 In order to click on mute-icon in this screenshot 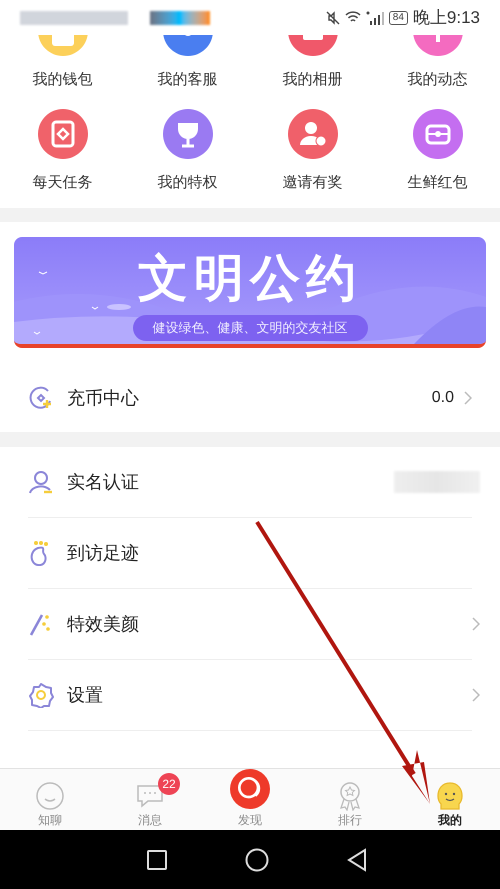, I will do `click(333, 17)`.